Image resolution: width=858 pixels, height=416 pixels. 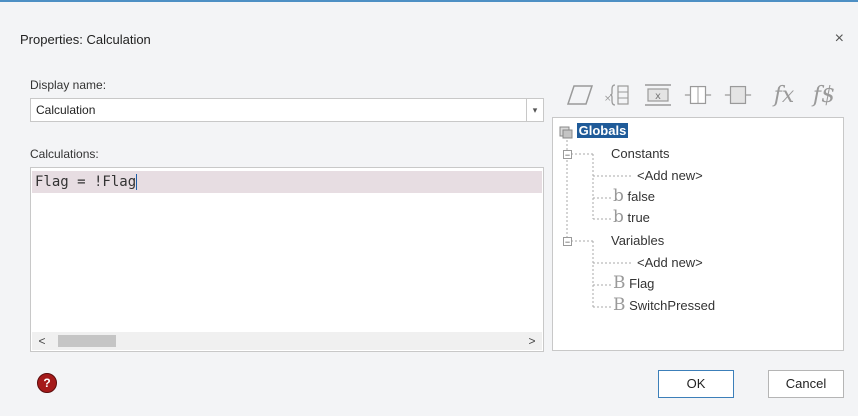 What do you see at coordinates (287, 182) in the screenshot?
I see `code-line: Flag = !Flag` at bounding box center [287, 182].